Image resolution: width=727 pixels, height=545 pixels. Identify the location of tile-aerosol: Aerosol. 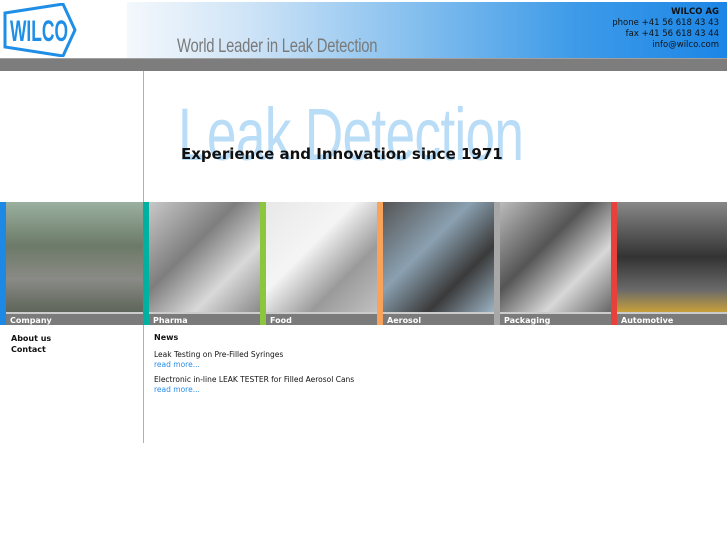
(435, 263).